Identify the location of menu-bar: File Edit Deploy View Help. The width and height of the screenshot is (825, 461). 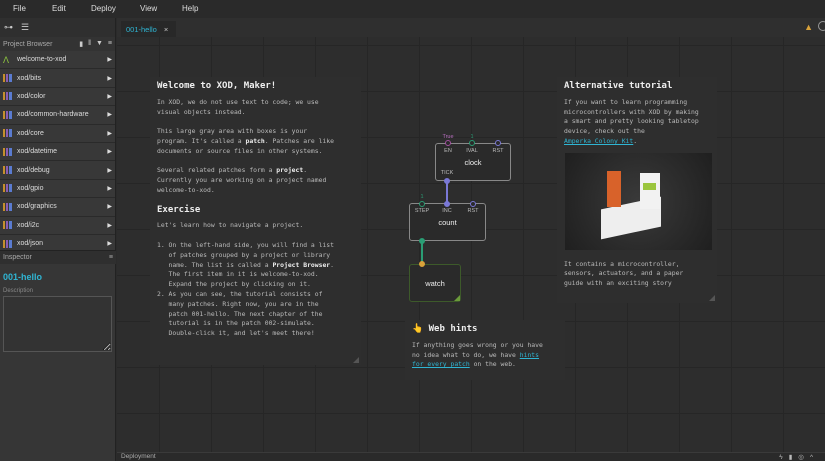
(412, 9).